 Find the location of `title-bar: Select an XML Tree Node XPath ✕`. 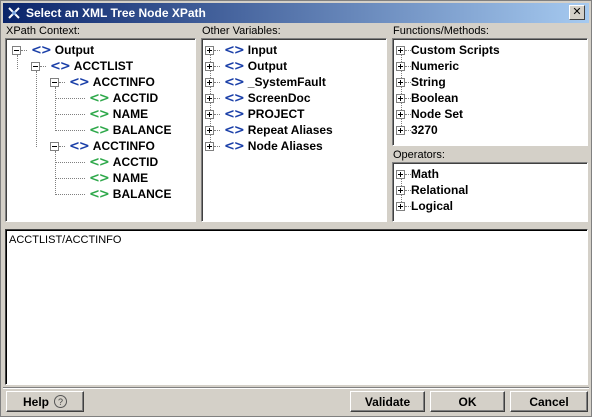

title-bar: Select an XML Tree Node XPath ✕ is located at coordinates (296, 13).